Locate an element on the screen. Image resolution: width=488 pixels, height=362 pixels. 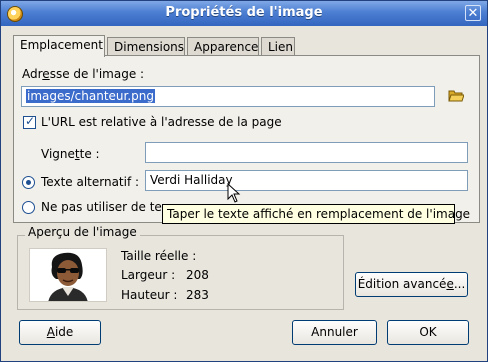
ok-button: OK is located at coordinates (428, 332).